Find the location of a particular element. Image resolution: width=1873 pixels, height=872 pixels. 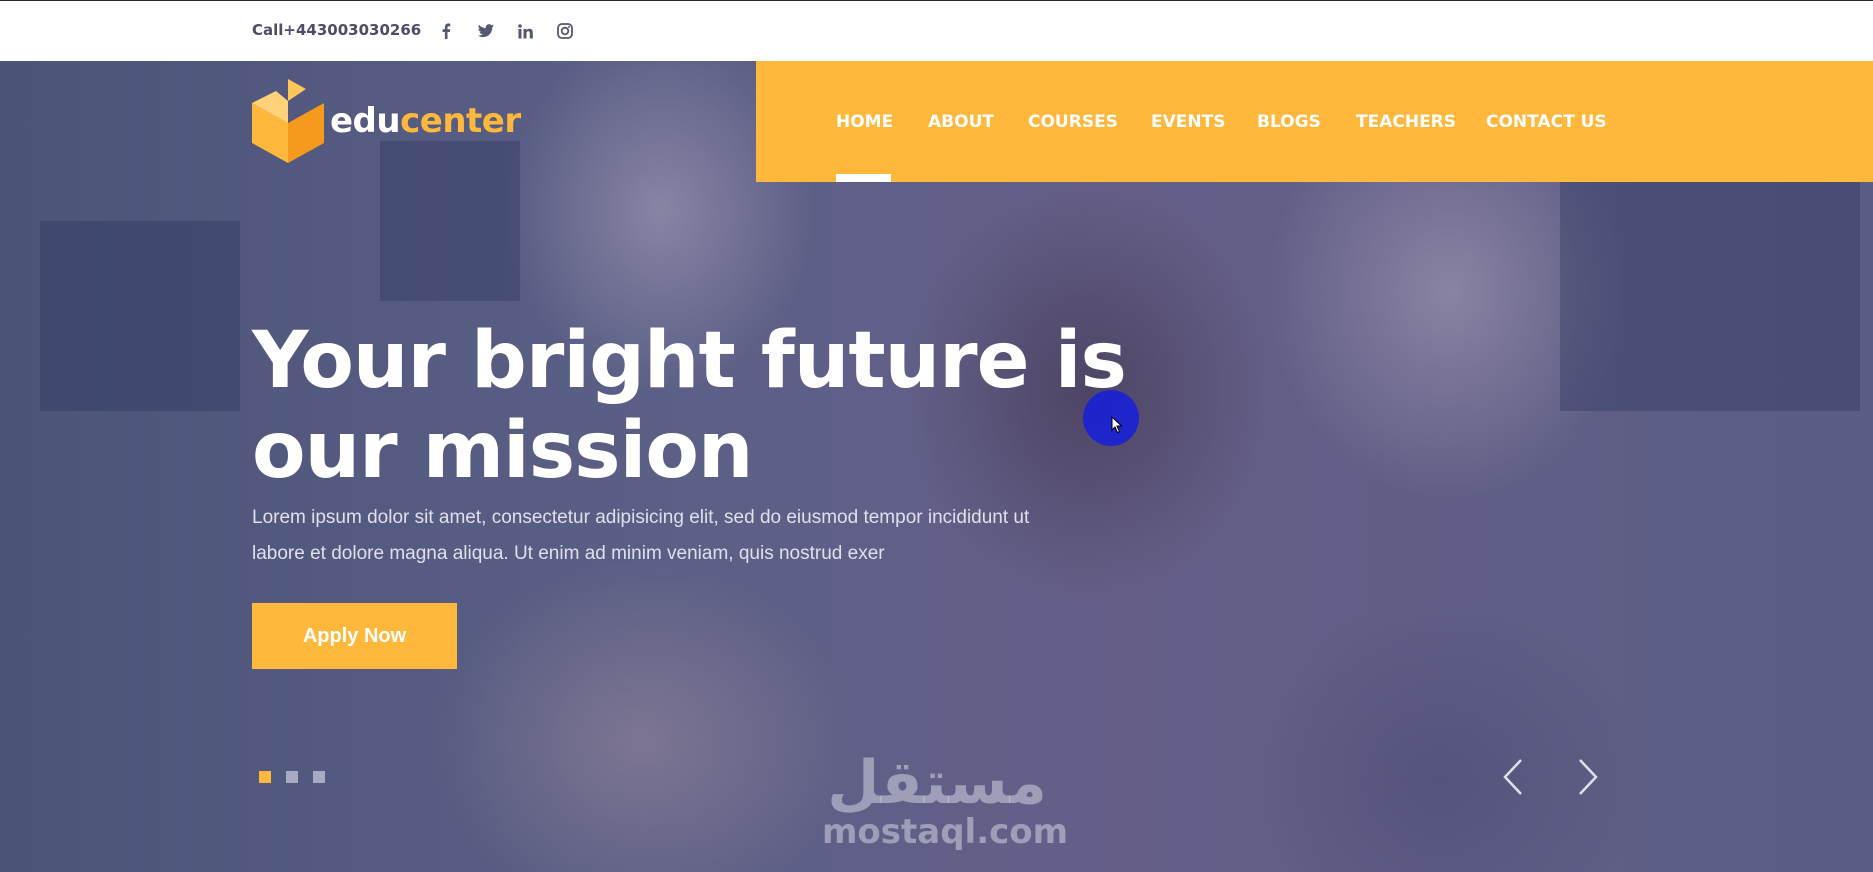

mouse-pointer-icon is located at coordinates (1117, 425).